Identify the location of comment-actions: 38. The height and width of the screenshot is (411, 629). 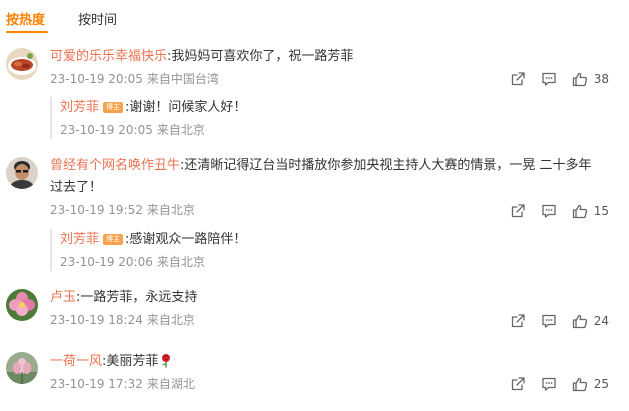
(559, 79).